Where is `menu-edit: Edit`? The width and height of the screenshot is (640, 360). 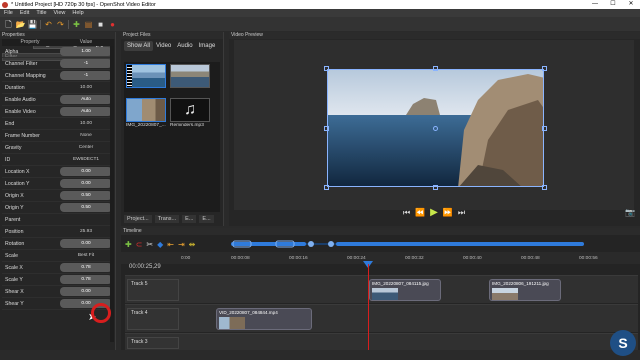 menu-edit: Edit is located at coordinates (24, 13).